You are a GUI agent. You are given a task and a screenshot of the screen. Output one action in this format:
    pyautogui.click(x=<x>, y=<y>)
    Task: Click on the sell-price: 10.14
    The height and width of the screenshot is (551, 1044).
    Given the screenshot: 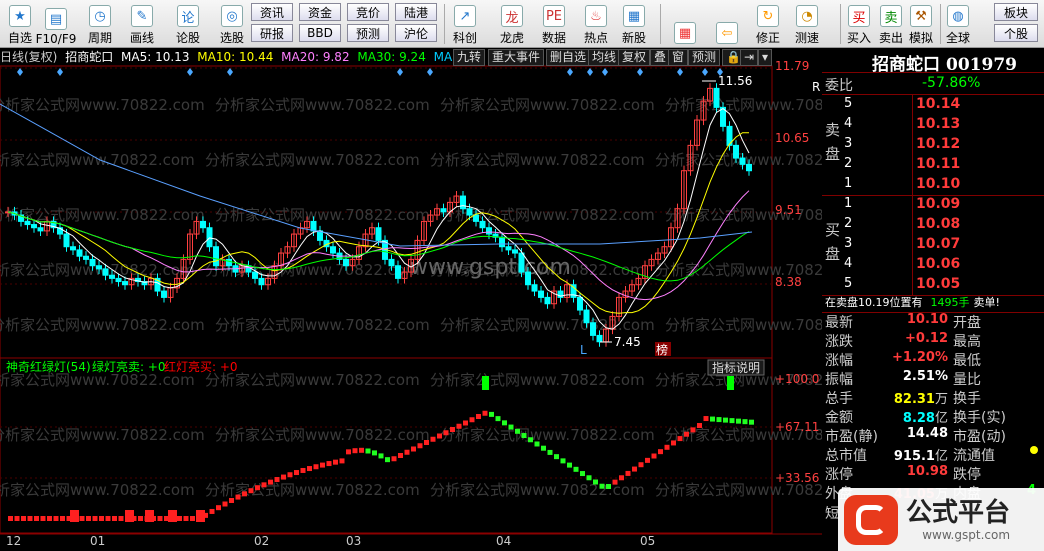 What is the action you would take?
    pyautogui.click(x=938, y=104)
    